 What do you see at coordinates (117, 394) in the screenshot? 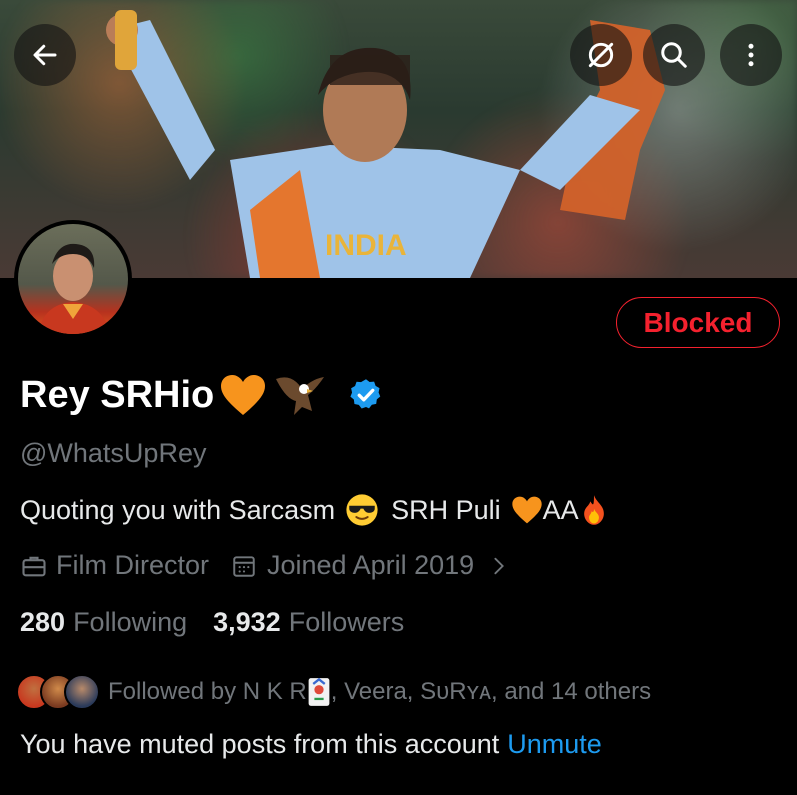
I see `display-name: Rey SRHio` at bounding box center [117, 394].